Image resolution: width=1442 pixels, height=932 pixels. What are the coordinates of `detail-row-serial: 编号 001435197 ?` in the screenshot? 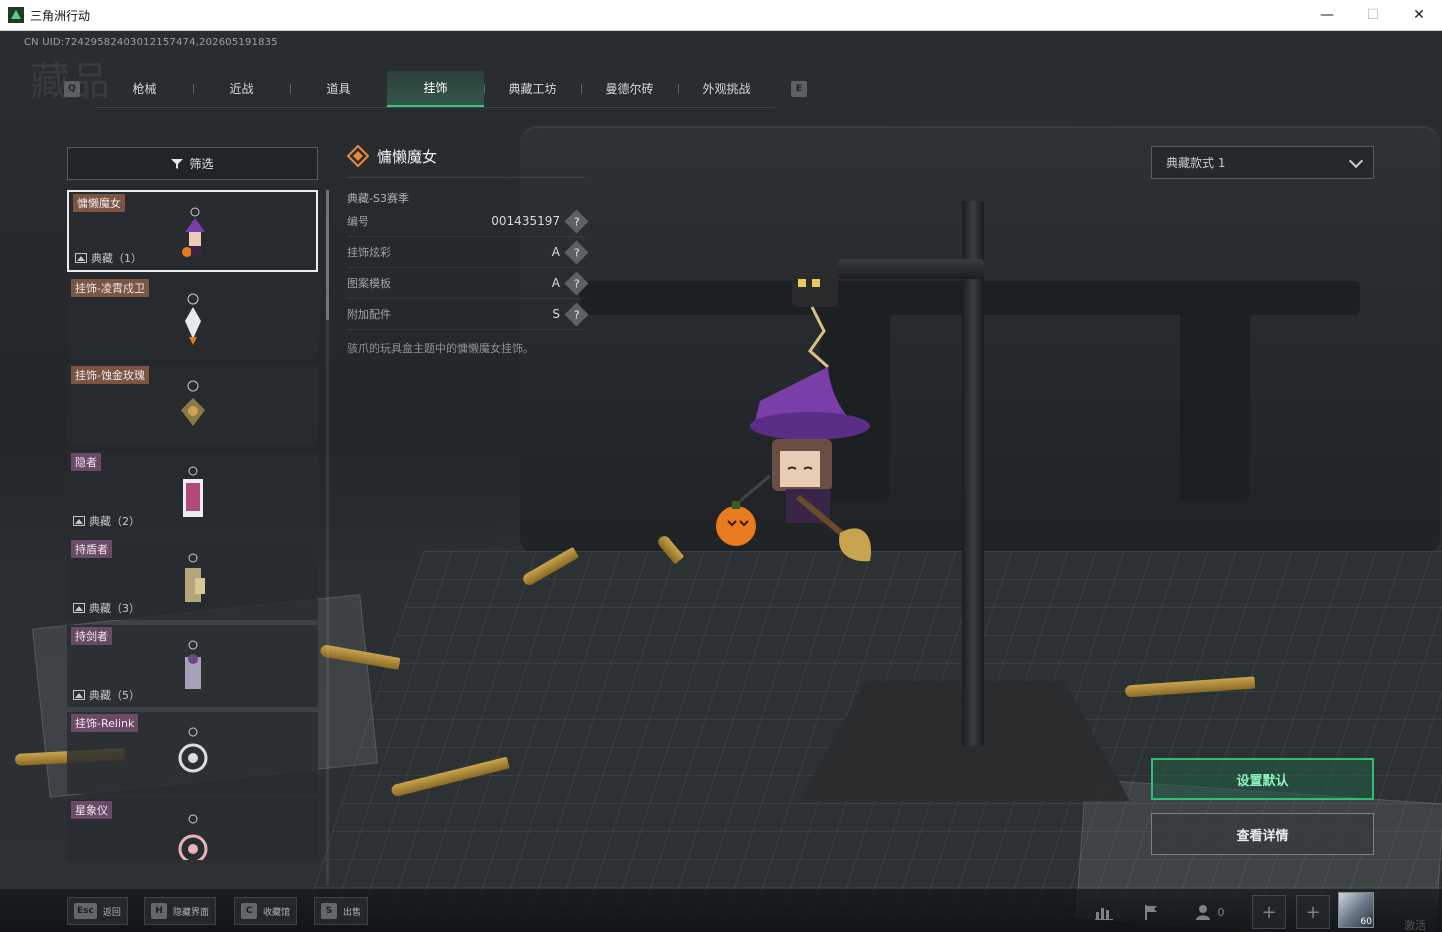 It's located at (468, 221).